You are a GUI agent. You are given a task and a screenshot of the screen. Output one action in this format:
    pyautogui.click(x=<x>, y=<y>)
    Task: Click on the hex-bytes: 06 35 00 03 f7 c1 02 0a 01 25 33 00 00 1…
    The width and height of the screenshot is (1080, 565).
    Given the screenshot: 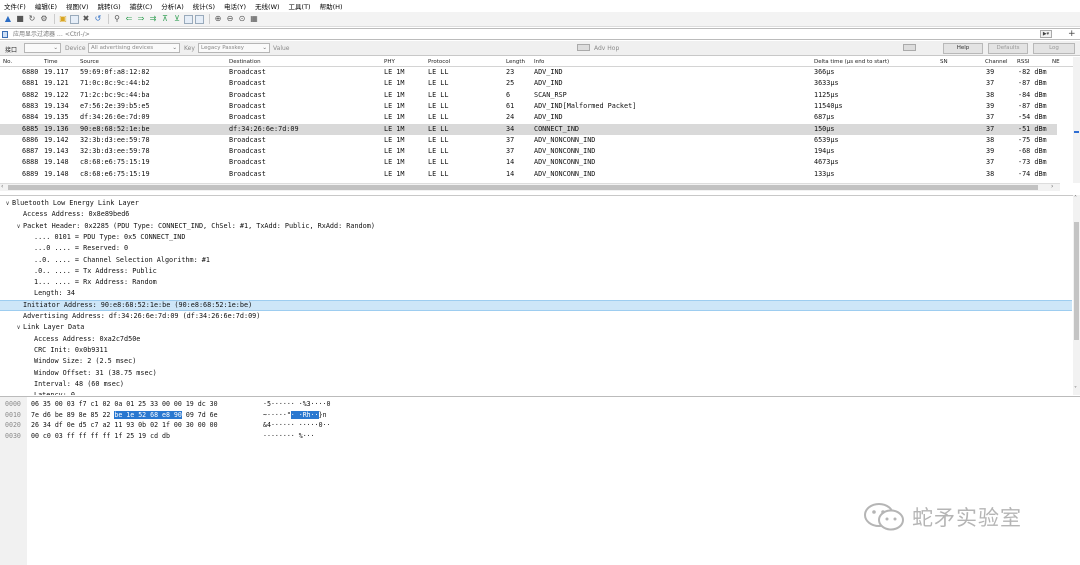 What is the action you would take?
    pyautogui.click(x=124, y=404)
    